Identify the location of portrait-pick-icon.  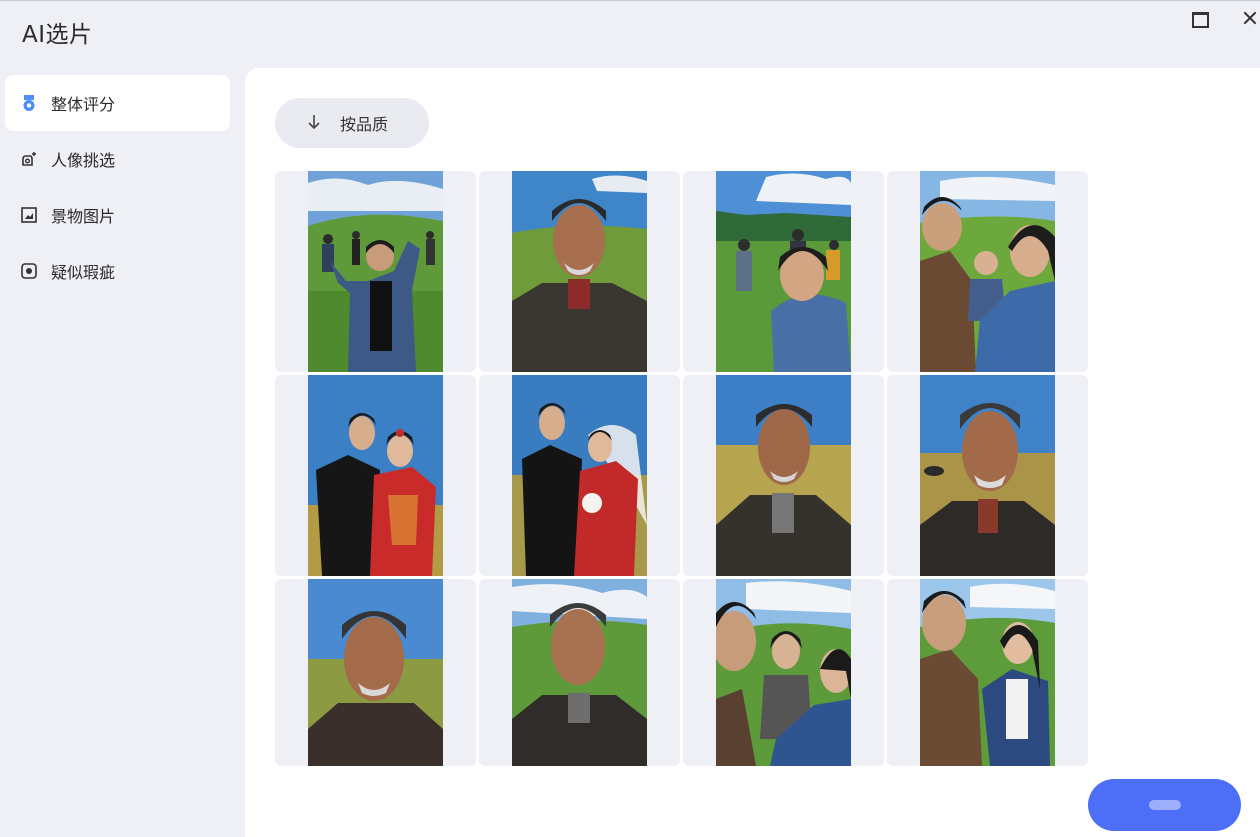
(29, 159).